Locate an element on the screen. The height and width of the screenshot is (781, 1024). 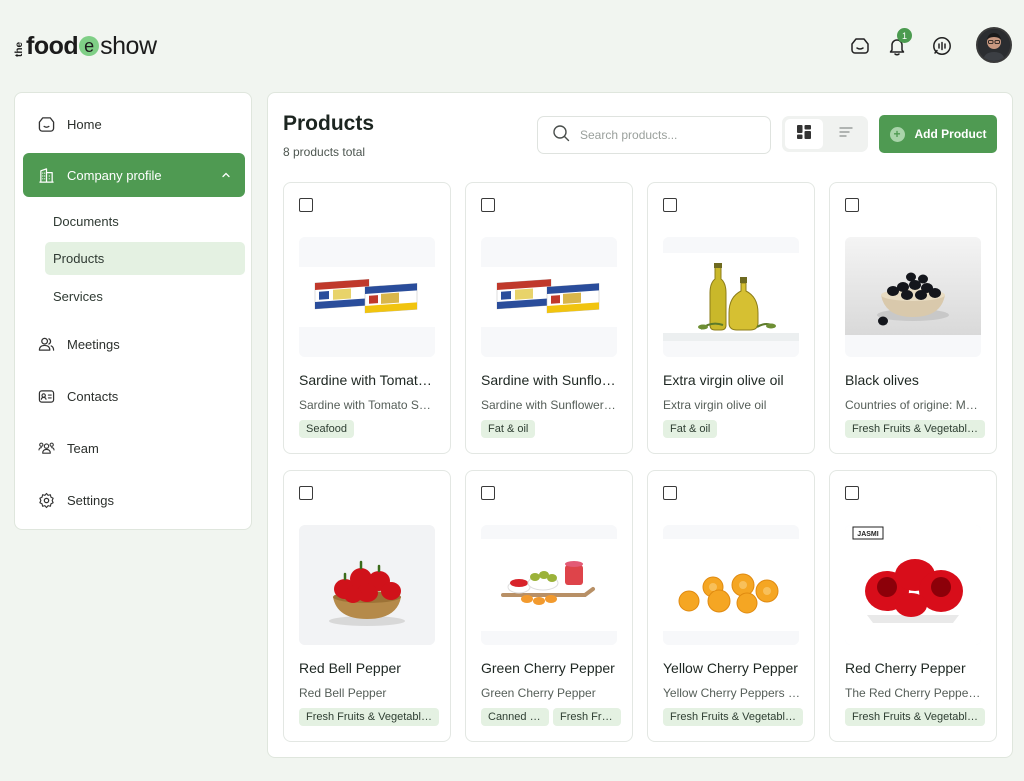
sidebar-subitem-documents: Documents is located at coordinates (145, 221).